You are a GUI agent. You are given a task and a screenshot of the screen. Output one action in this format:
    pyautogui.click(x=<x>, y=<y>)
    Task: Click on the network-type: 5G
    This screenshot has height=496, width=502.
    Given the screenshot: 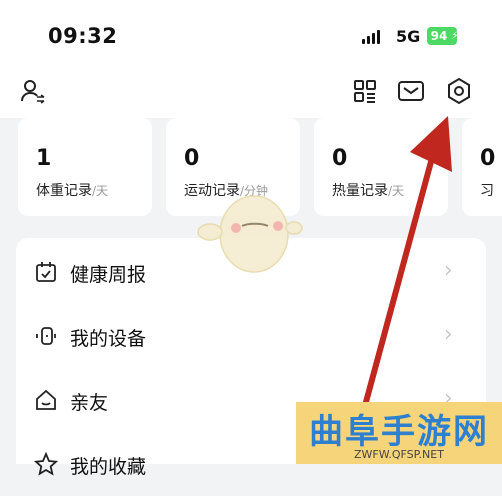 What is the action you would take?
    pyautogui.click(x=408, y=36)
    